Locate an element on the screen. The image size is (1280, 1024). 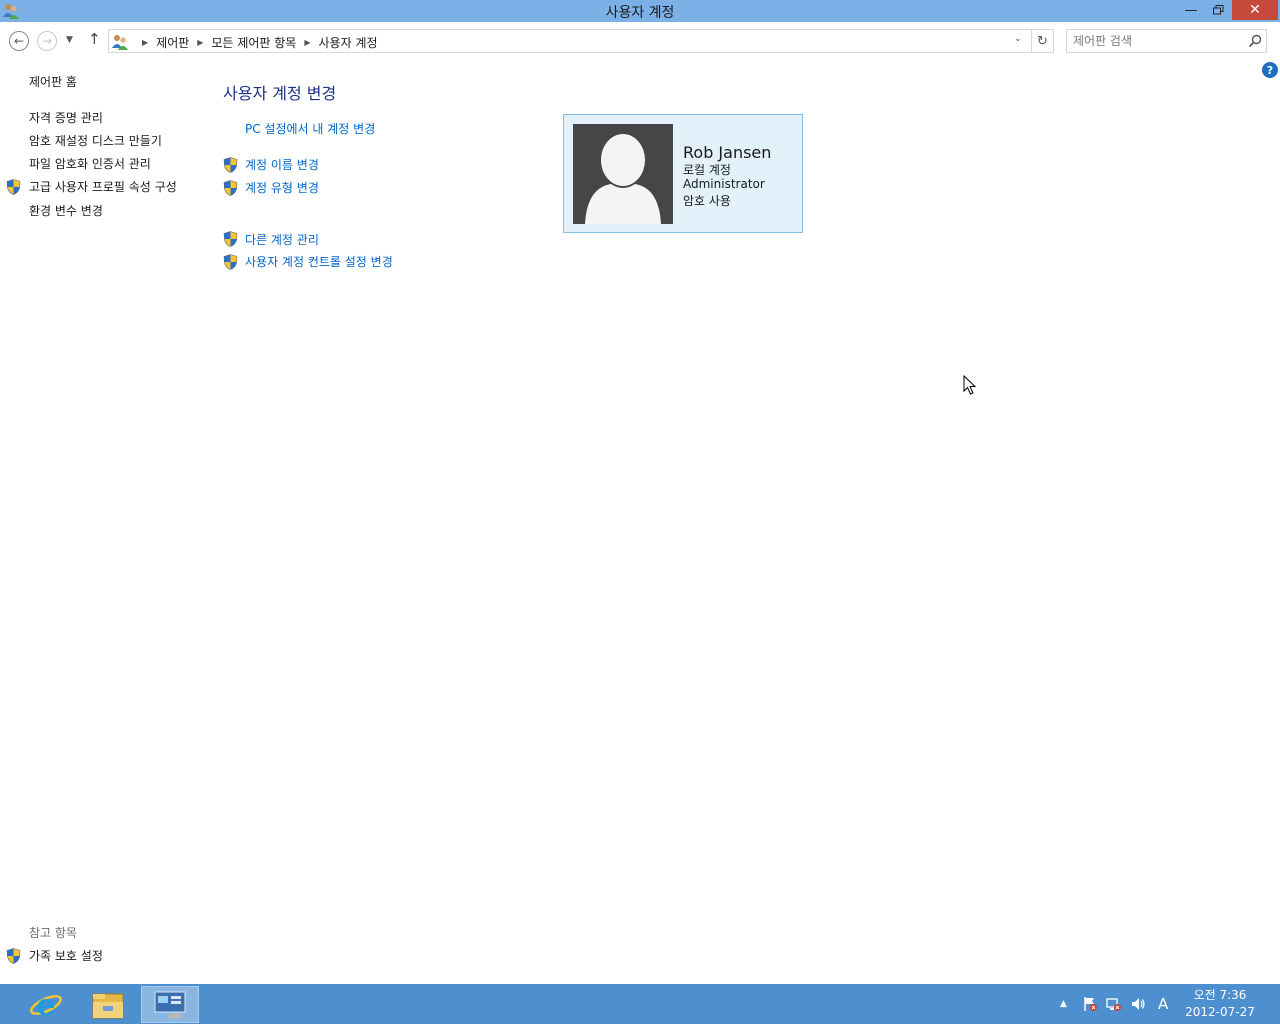
close-button: ✕ is located at coordinates (1255, 10).